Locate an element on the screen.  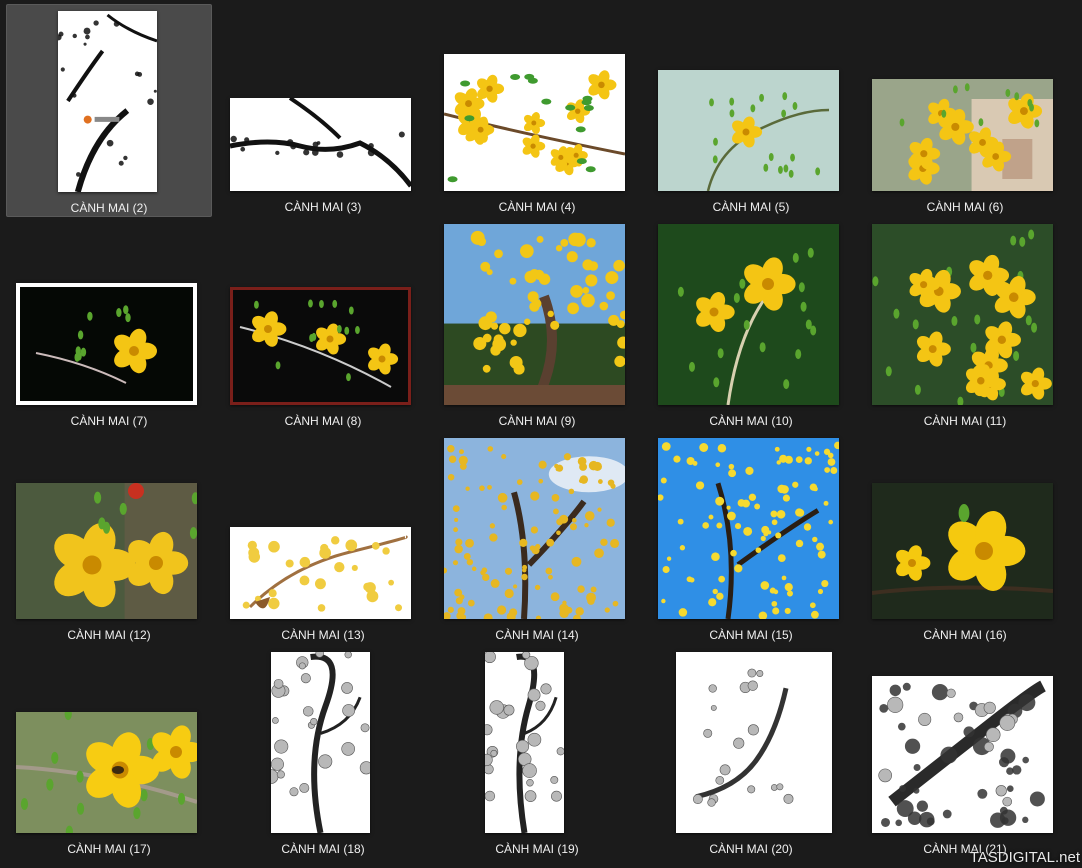
file-tile: CÀNH MAI (5) is located at coordinates (751, 110).